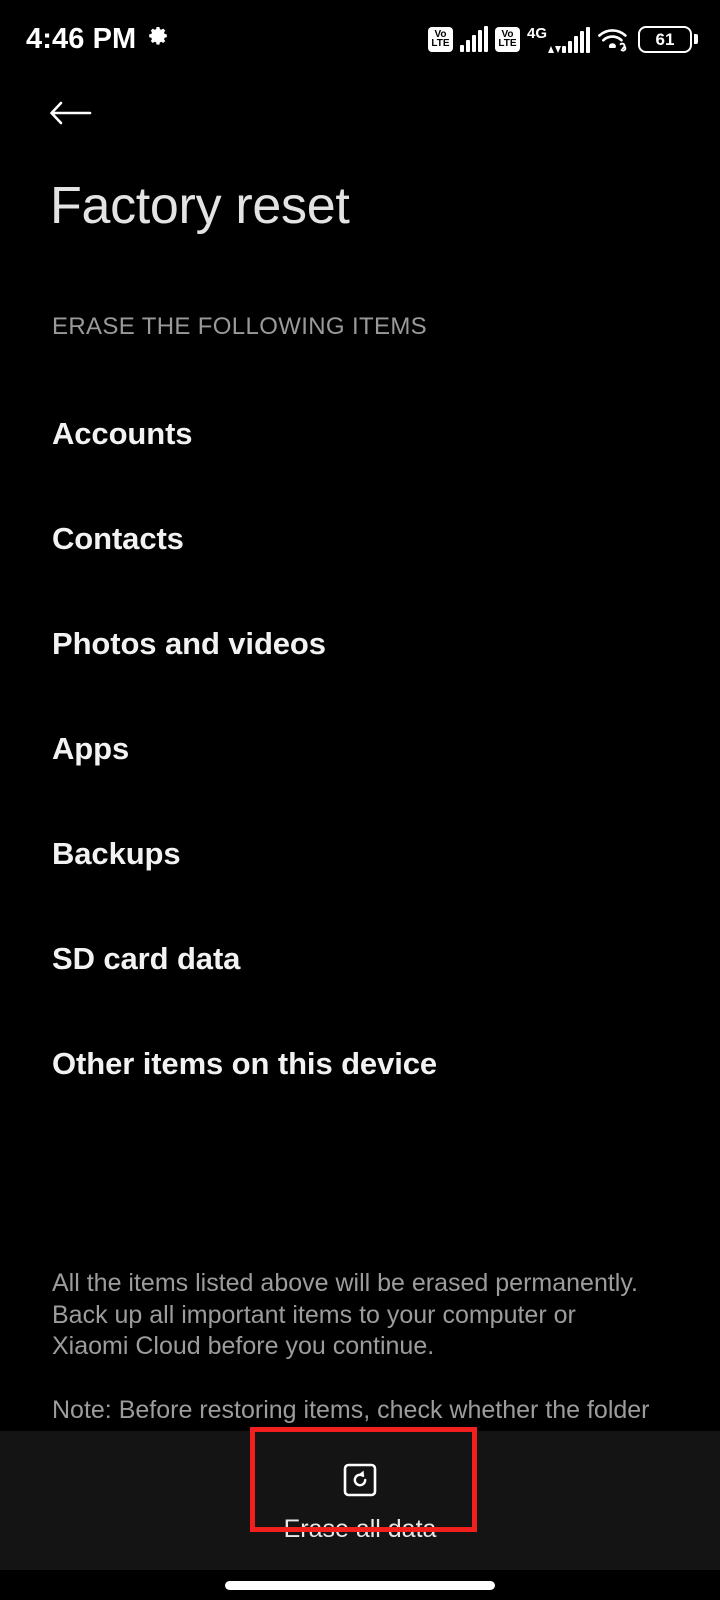 Image resolution: width=720 pixels, height=1600 pixels. What do you see at coordinates (200, 206) in the screenshot?
I see `page-title: Factory reset` at bounding box center [200, 206].